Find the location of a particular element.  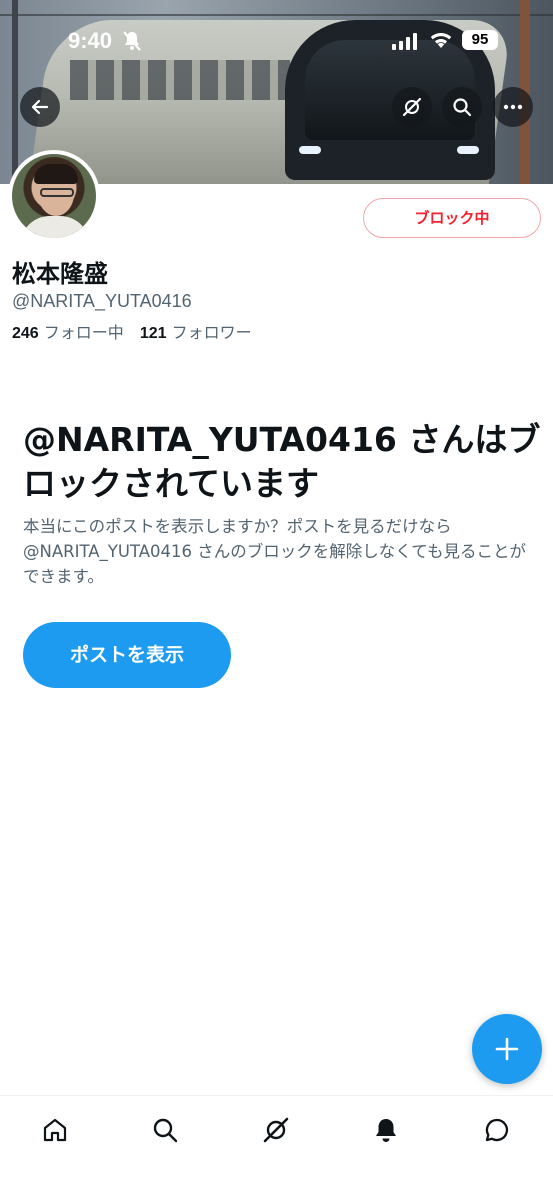

tab-messages is located at coordinates (497, 1130).